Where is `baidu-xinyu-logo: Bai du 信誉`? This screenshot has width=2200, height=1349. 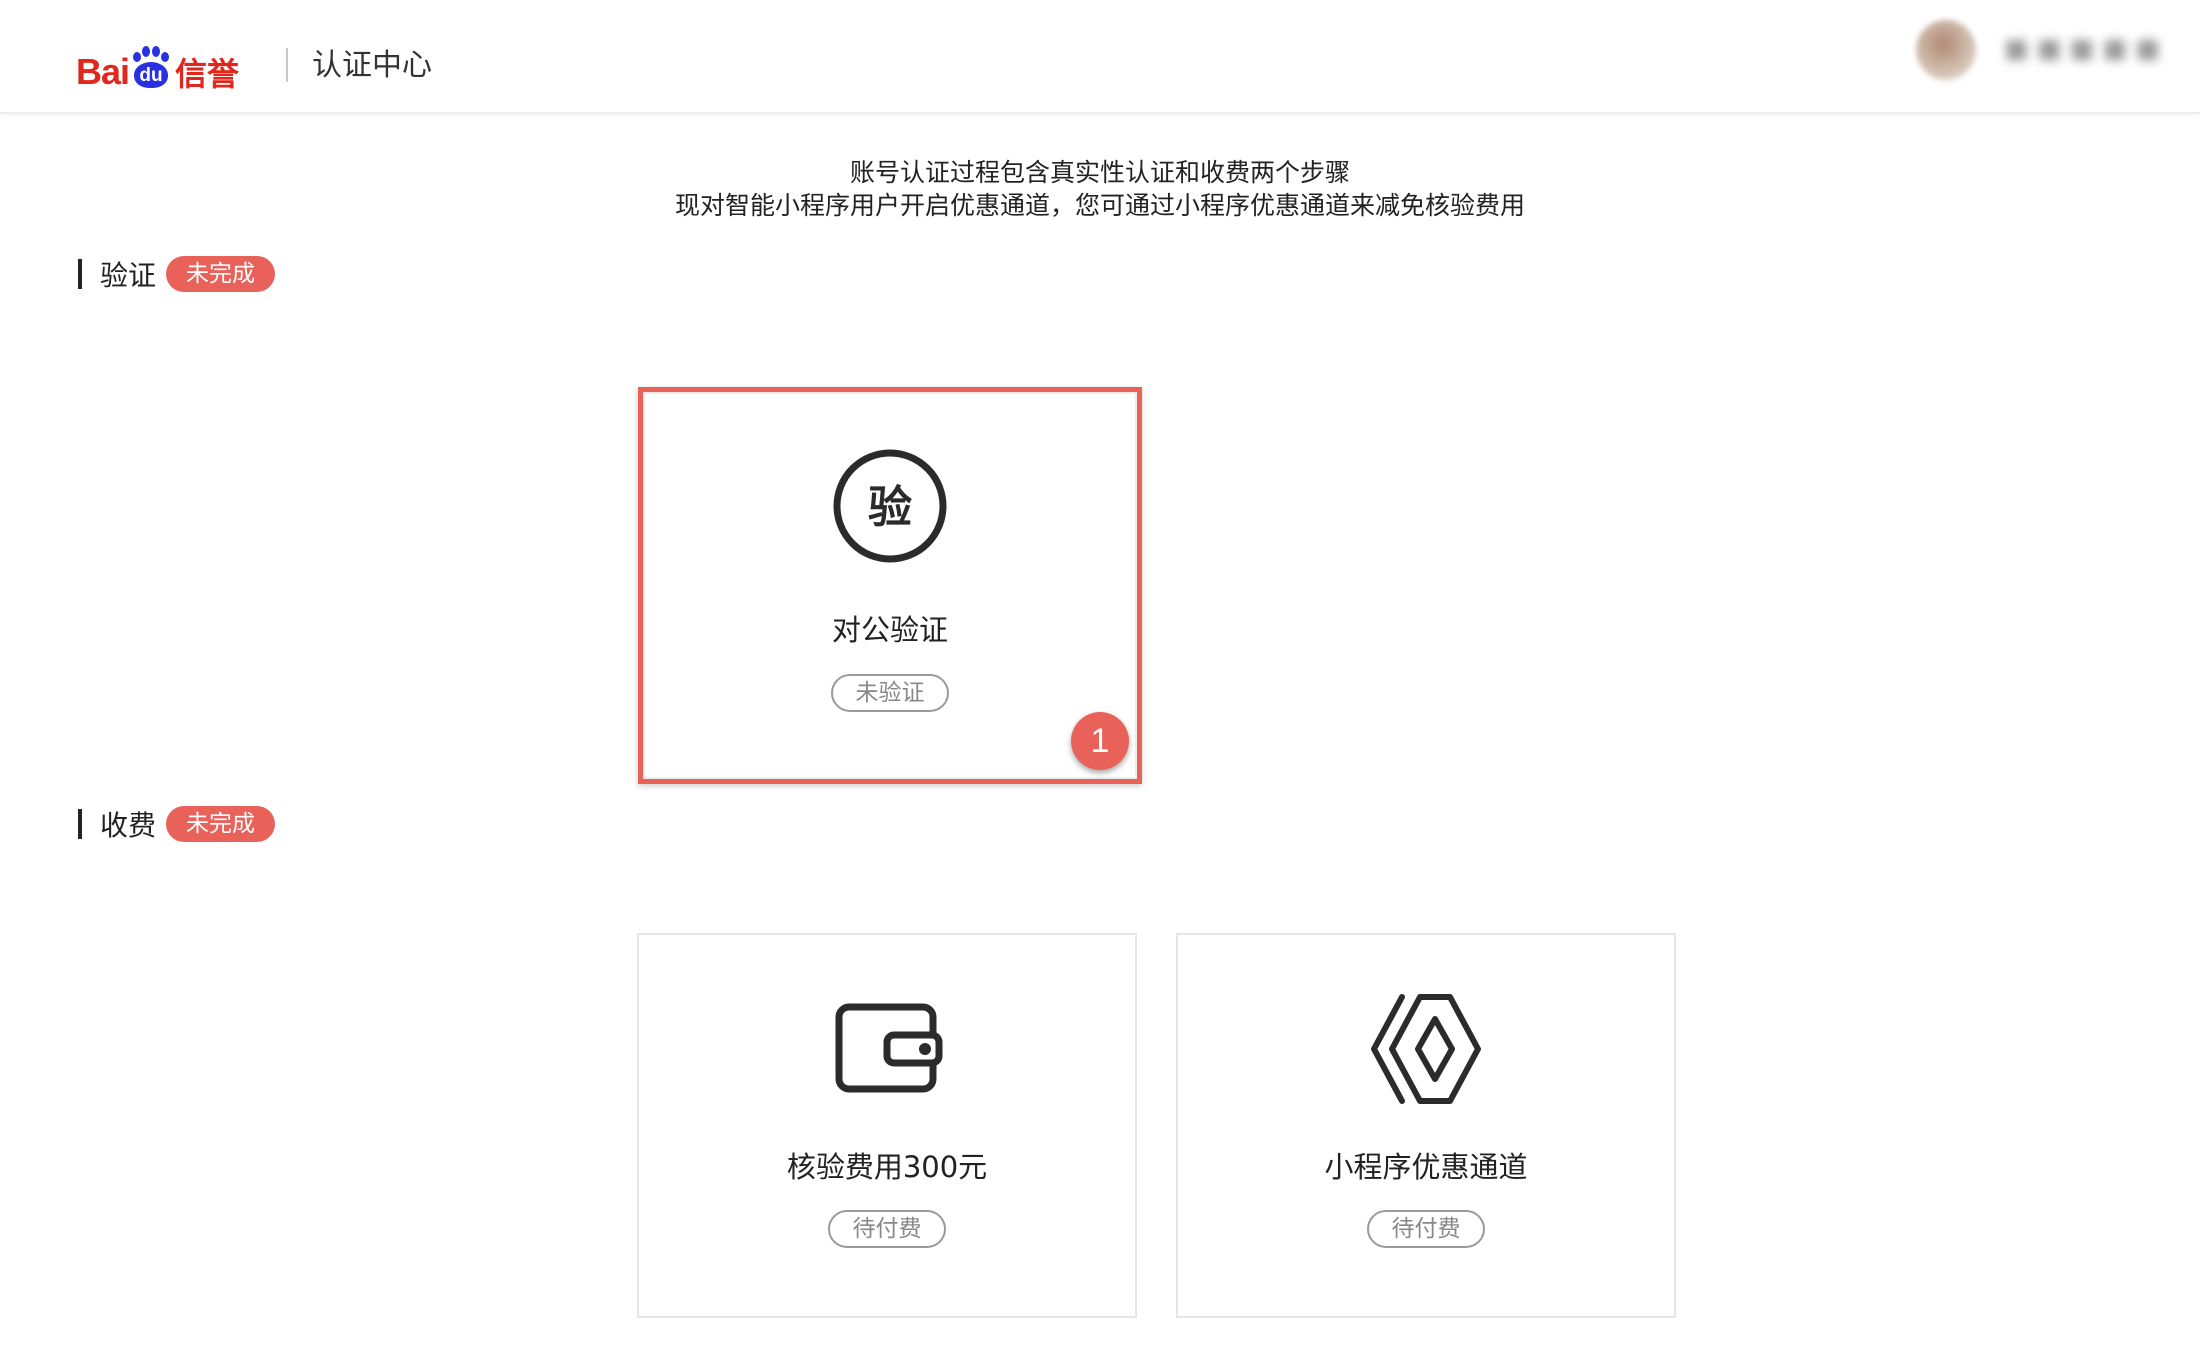 baidu-xinyu-logo: Bai du 信誉 is located at coordinates (157, 60).